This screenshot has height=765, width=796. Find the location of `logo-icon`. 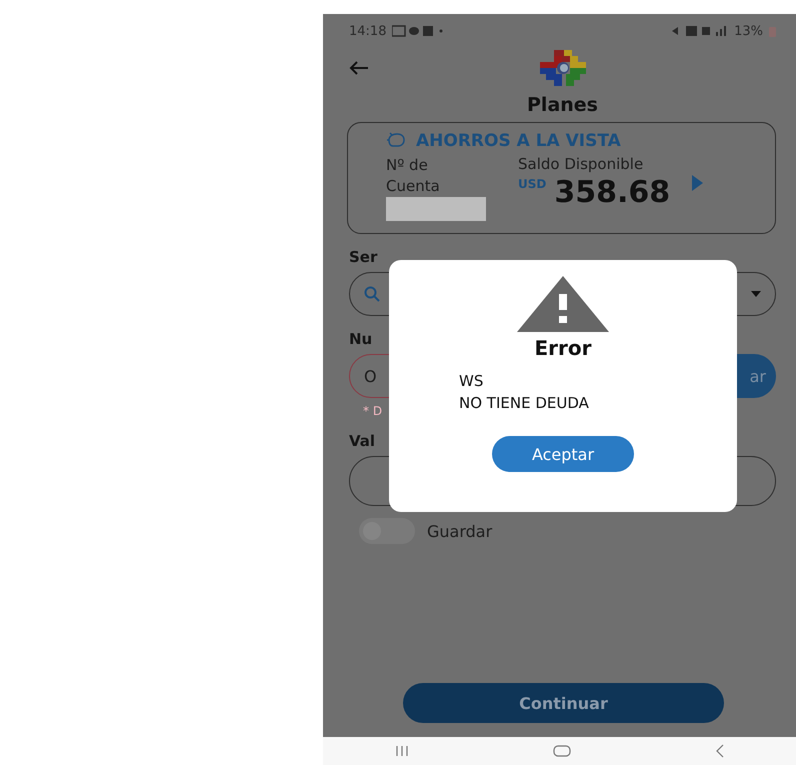

logo-icon is located at coordinates (563, 68).